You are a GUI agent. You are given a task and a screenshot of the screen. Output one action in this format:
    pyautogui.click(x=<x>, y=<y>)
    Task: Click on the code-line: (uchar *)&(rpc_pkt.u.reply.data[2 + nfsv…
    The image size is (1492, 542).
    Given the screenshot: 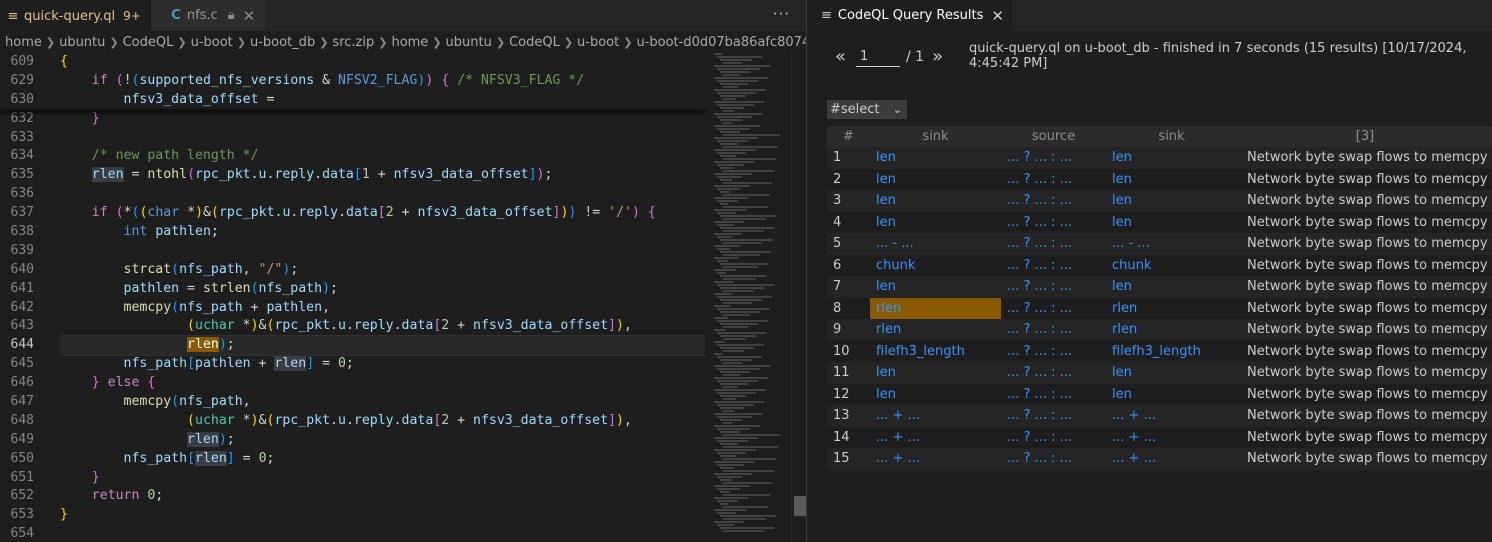 What is the action you would take?
    pyautogui.click(x=409, y=326)
    